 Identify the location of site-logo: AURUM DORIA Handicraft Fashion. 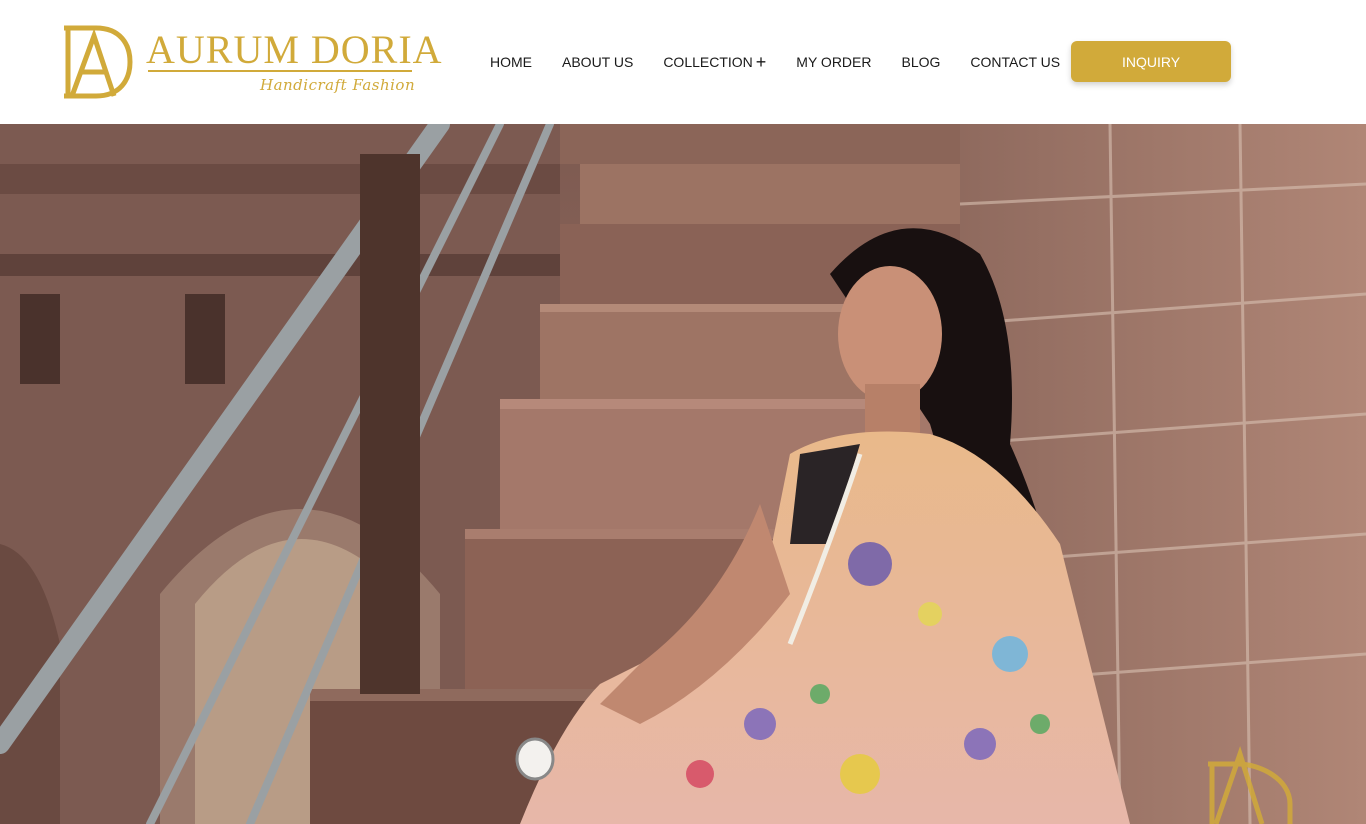
(252, 62).